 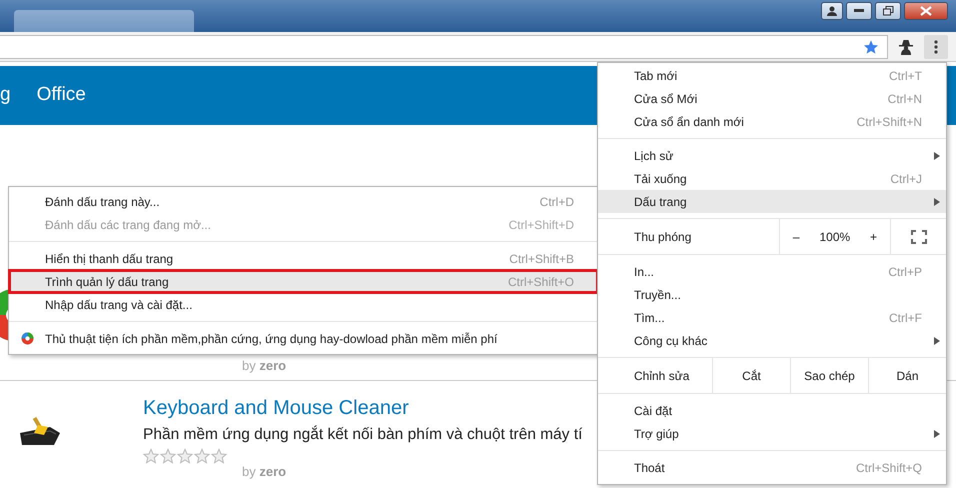 What do you see at coordinates (772, 155) in the screenshot?
I see `menu-item: Lịch sử` at bounding box center [772, 155].